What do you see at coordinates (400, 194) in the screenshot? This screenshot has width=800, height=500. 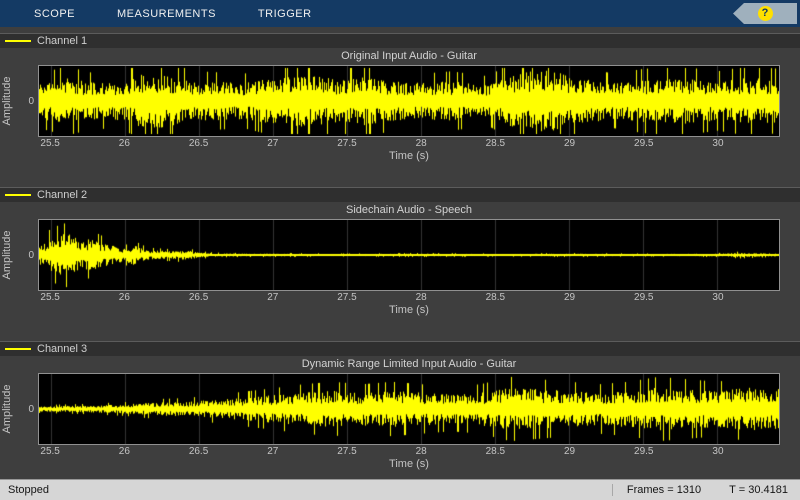 I see `legend-bar: Channel 2` at bounding box center [400, 194].